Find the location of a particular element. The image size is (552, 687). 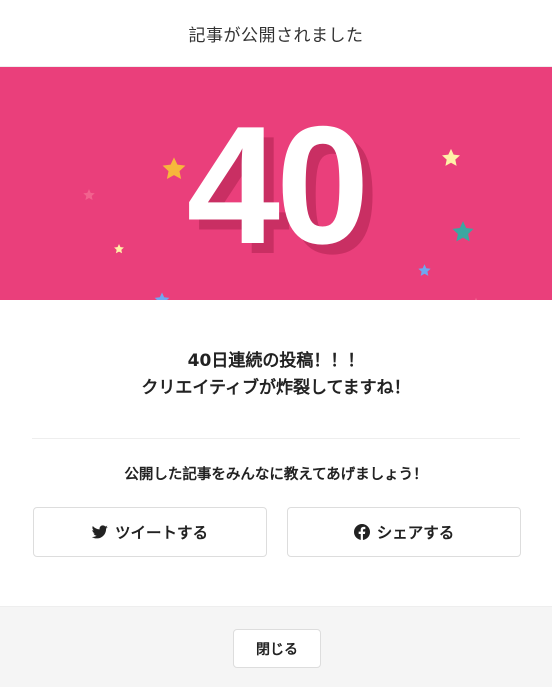

share-prompt: 公開した記事をみんなに教えてあげましょう！ is located at coordinates (276, 475).